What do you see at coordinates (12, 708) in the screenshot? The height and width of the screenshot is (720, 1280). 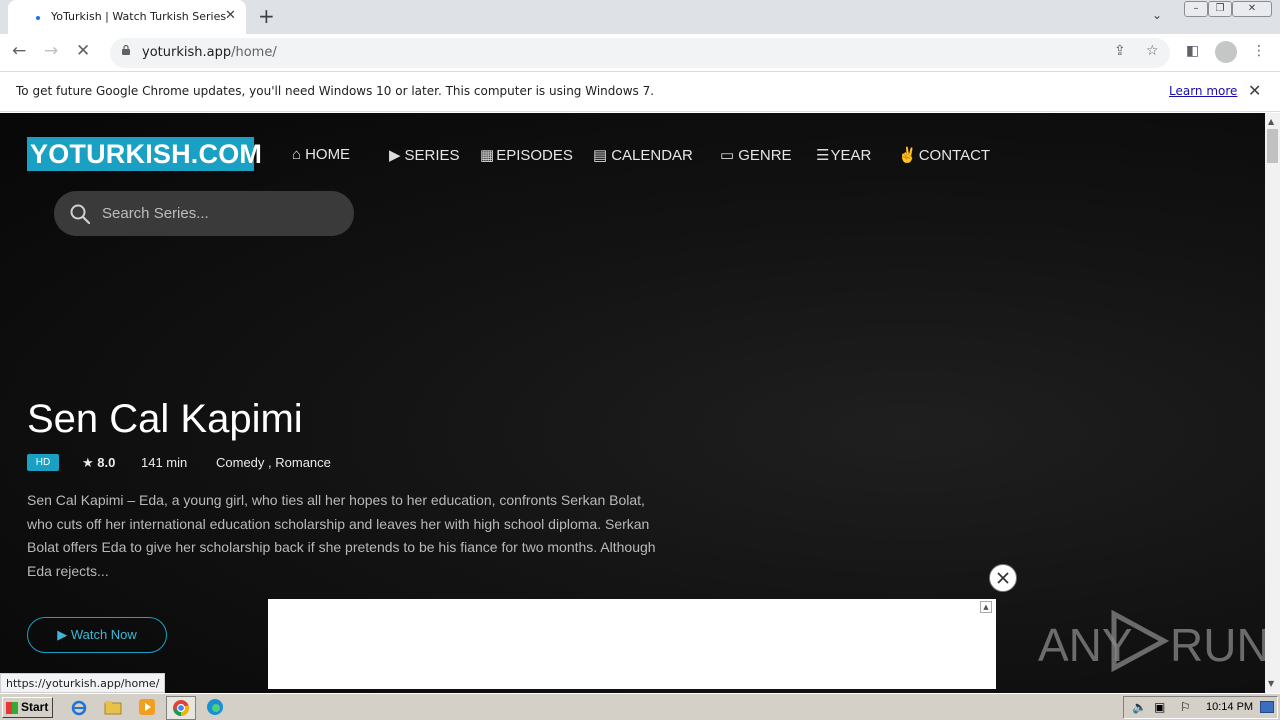 I see `windows-flag-icon` at bounding box center [12, 708].